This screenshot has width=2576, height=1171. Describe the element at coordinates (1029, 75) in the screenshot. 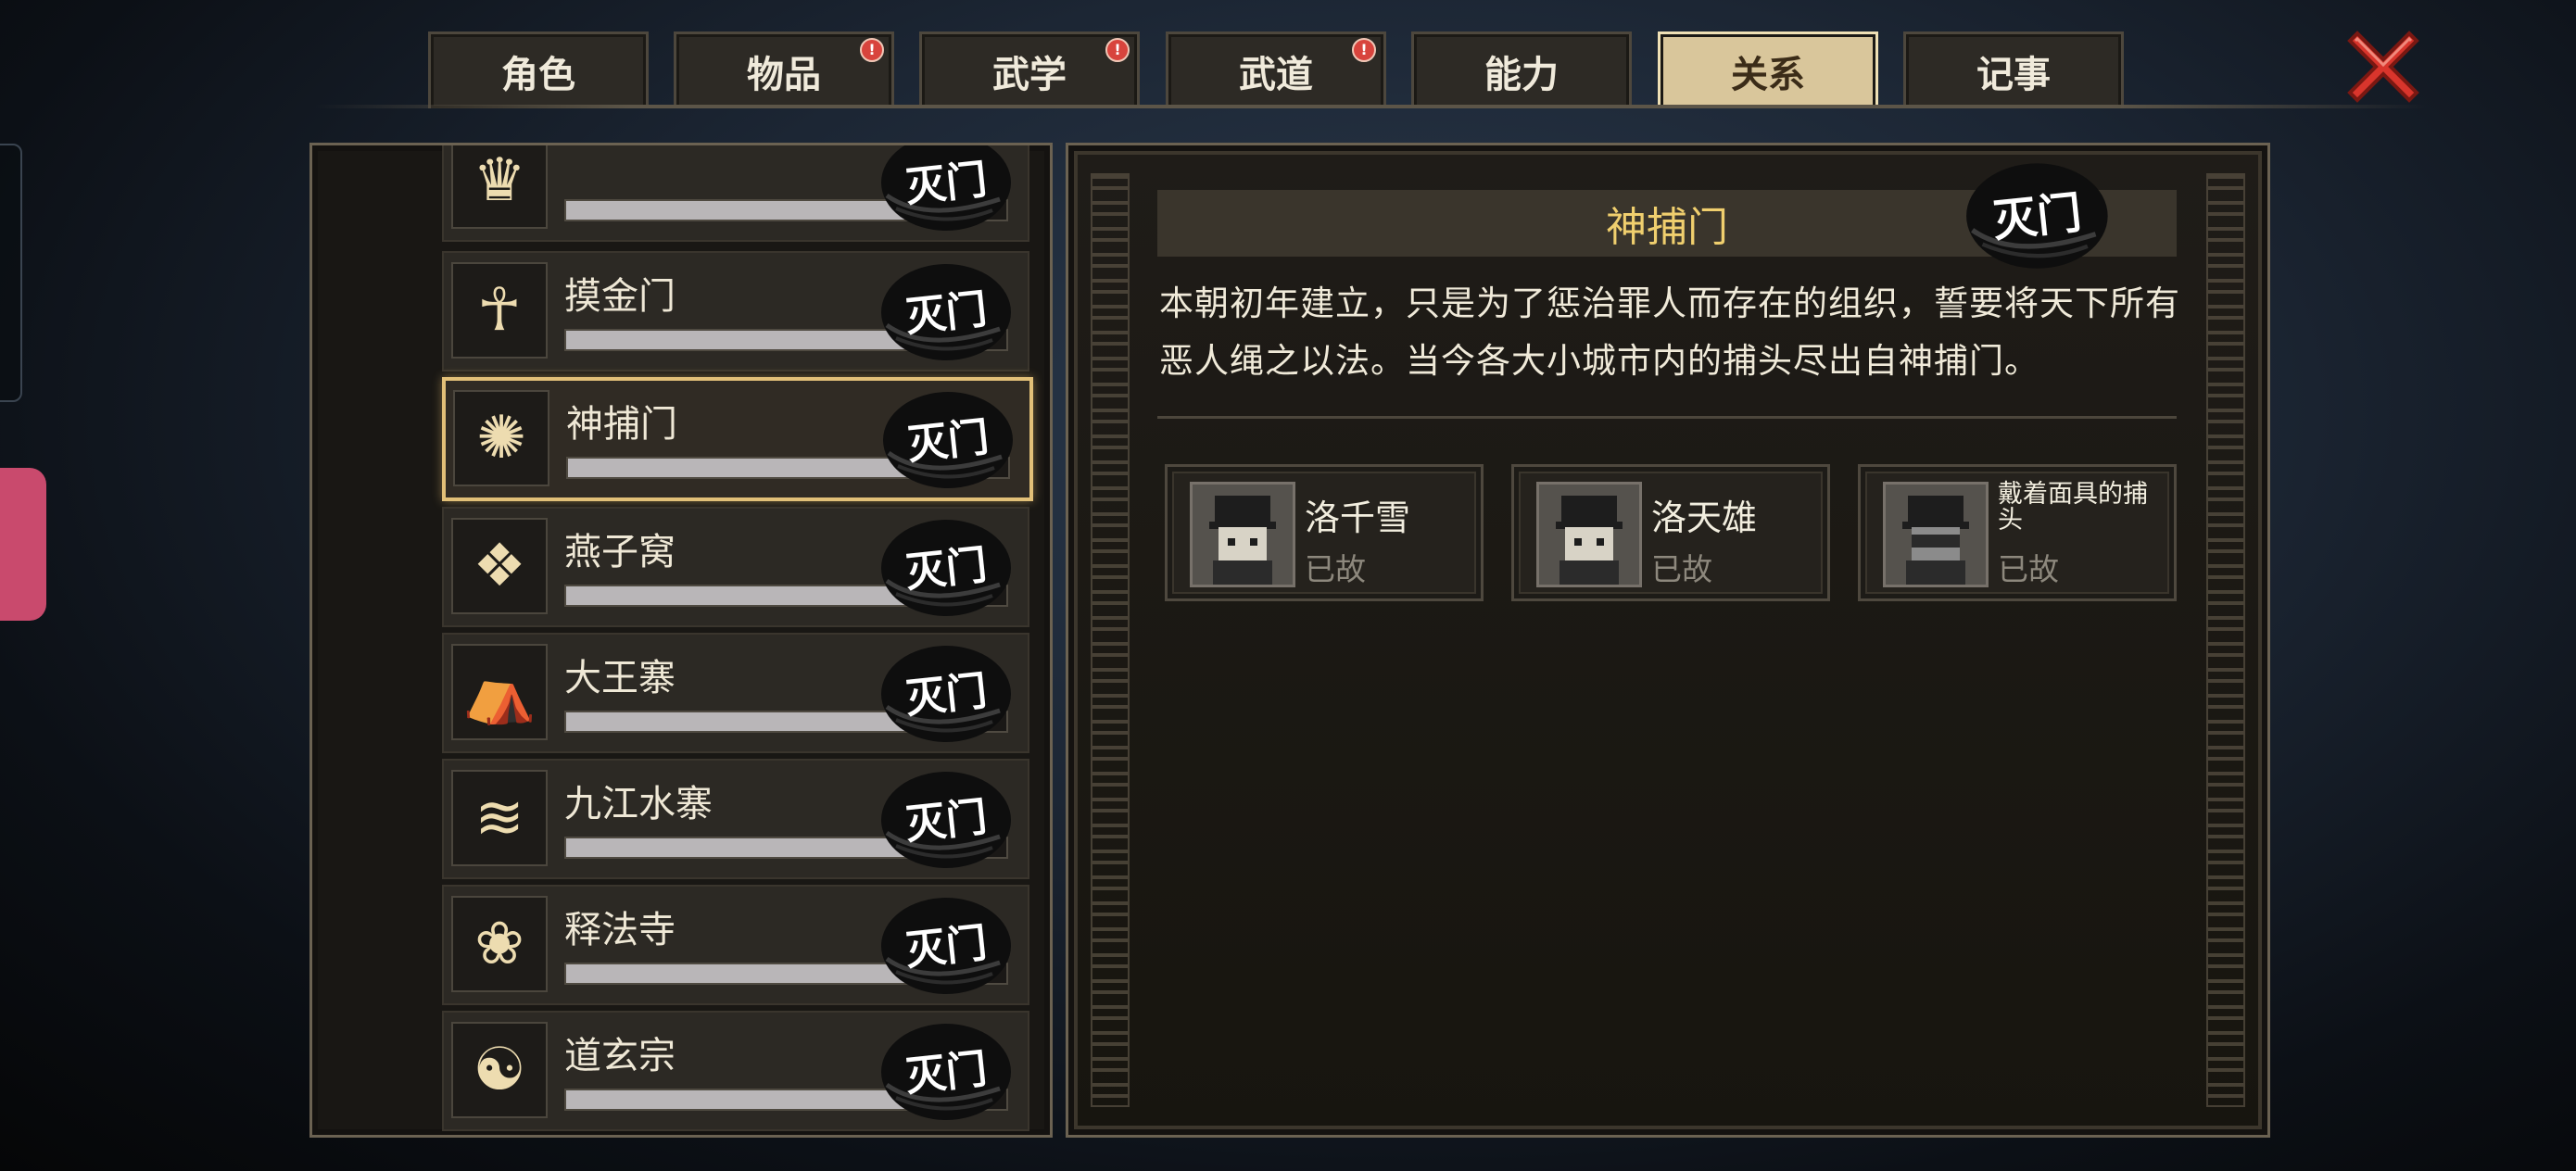

I see `tab-label: 武学` at that location.